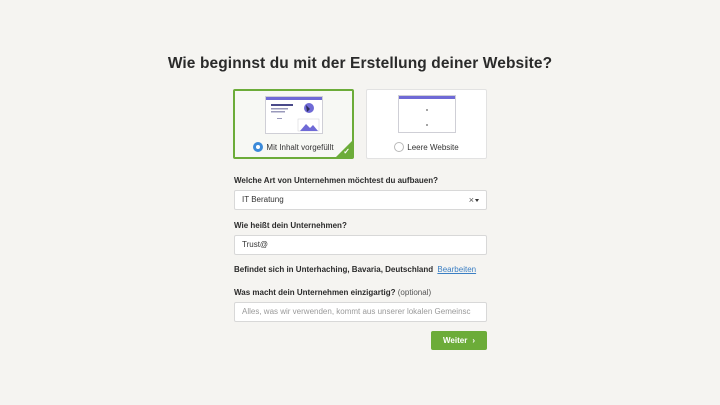  Describe the element at coordinates (426, 114) in the screenshot. I see `empty-template-thumbnail` at that location.